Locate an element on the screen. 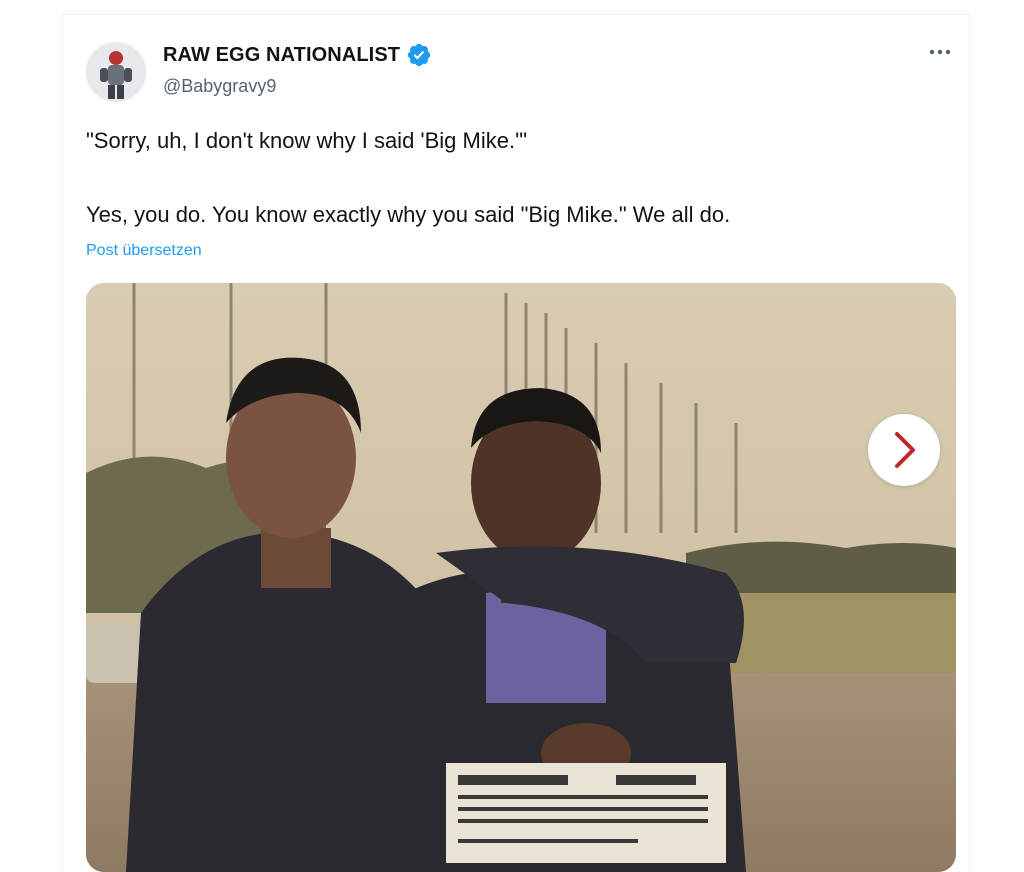 Image resolution: width=1024 pixels, height=872 pixels. verified-badge-icon is located at coordinates (419, 55).